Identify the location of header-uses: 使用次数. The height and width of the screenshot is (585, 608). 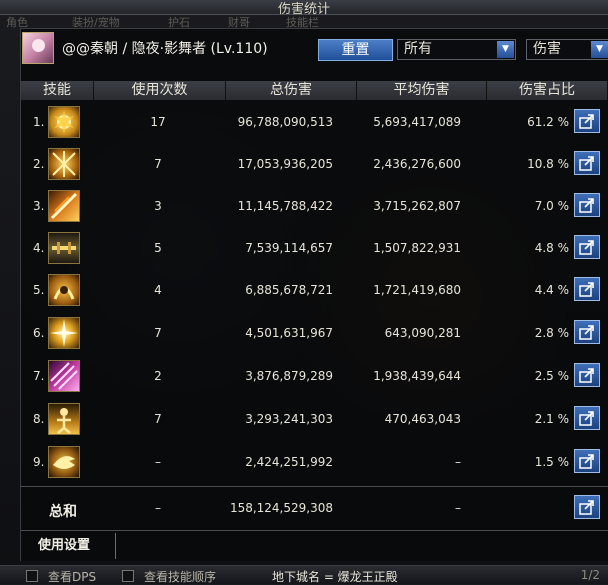
(160, 90).